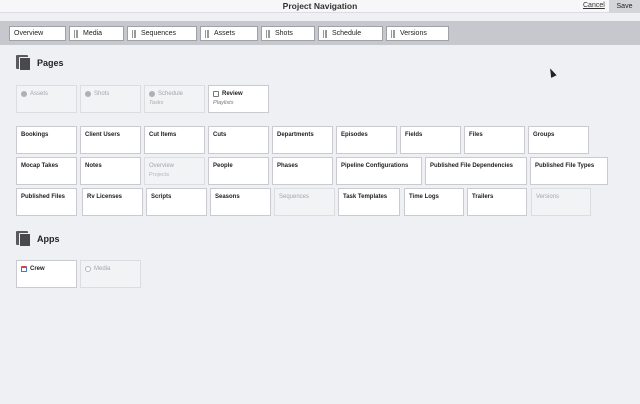 The height and width of the screenshot is (404, 640). I want to click on card-label: Trailers, so click(483, 197).